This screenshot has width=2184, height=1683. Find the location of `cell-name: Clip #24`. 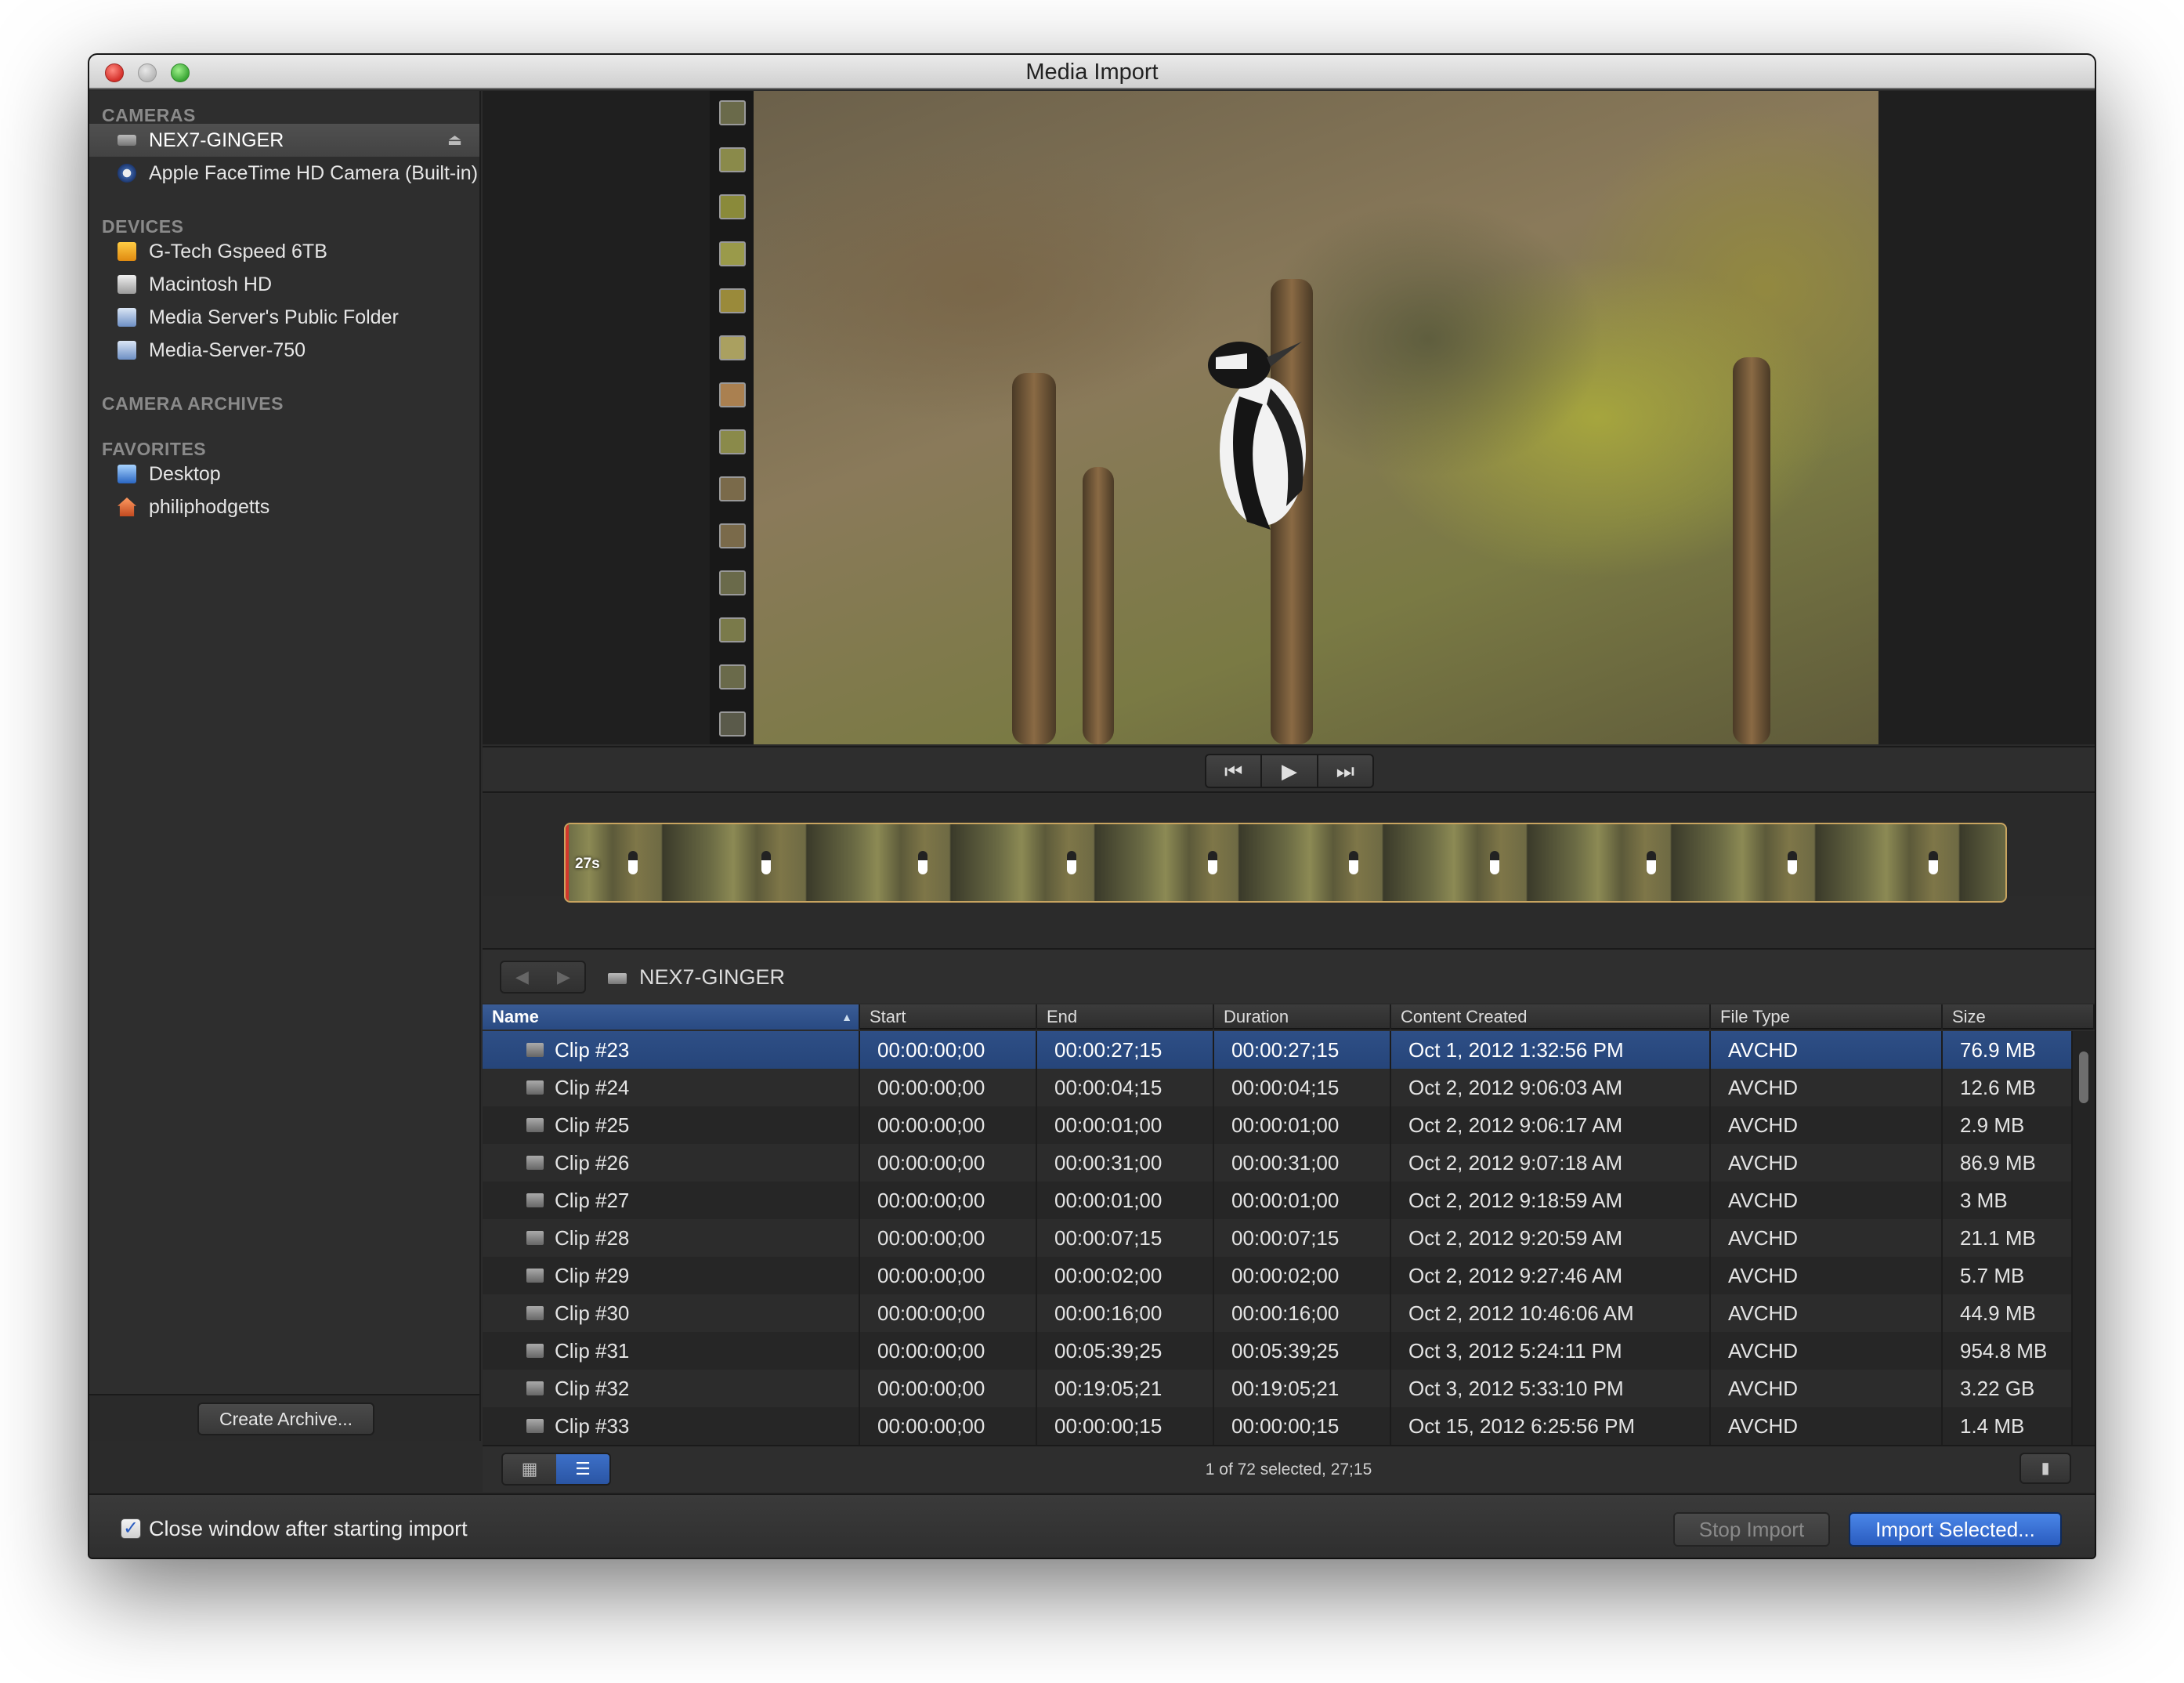

cell-name: Clip #24 is located at coordinates (671, 1087).